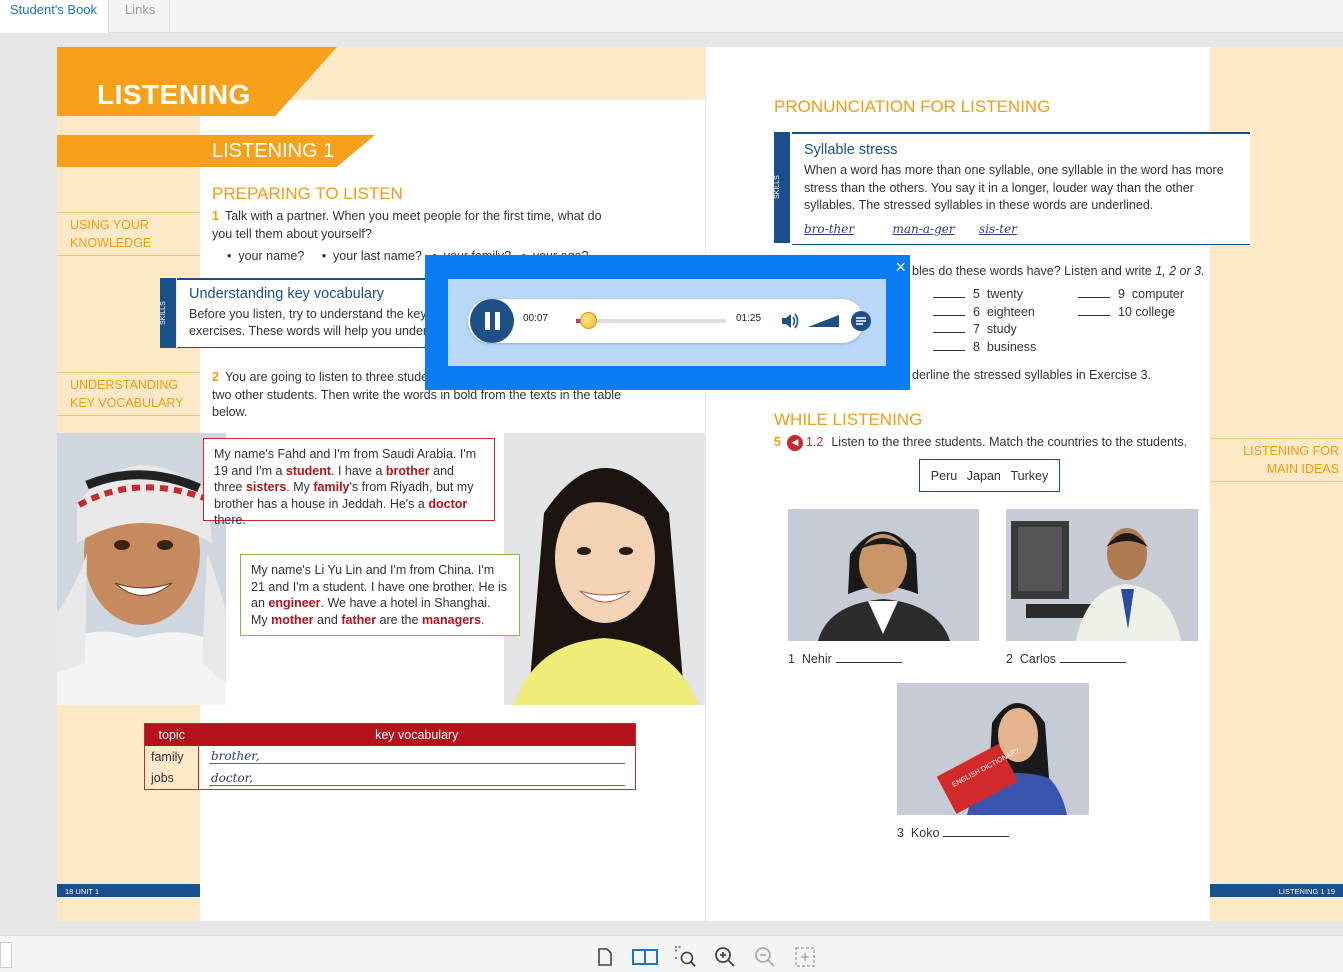 The image size is (1343, 972). Describe the element at coordinates (266, 487) in the screenshot. I see `bold-word: sisters` at that location.